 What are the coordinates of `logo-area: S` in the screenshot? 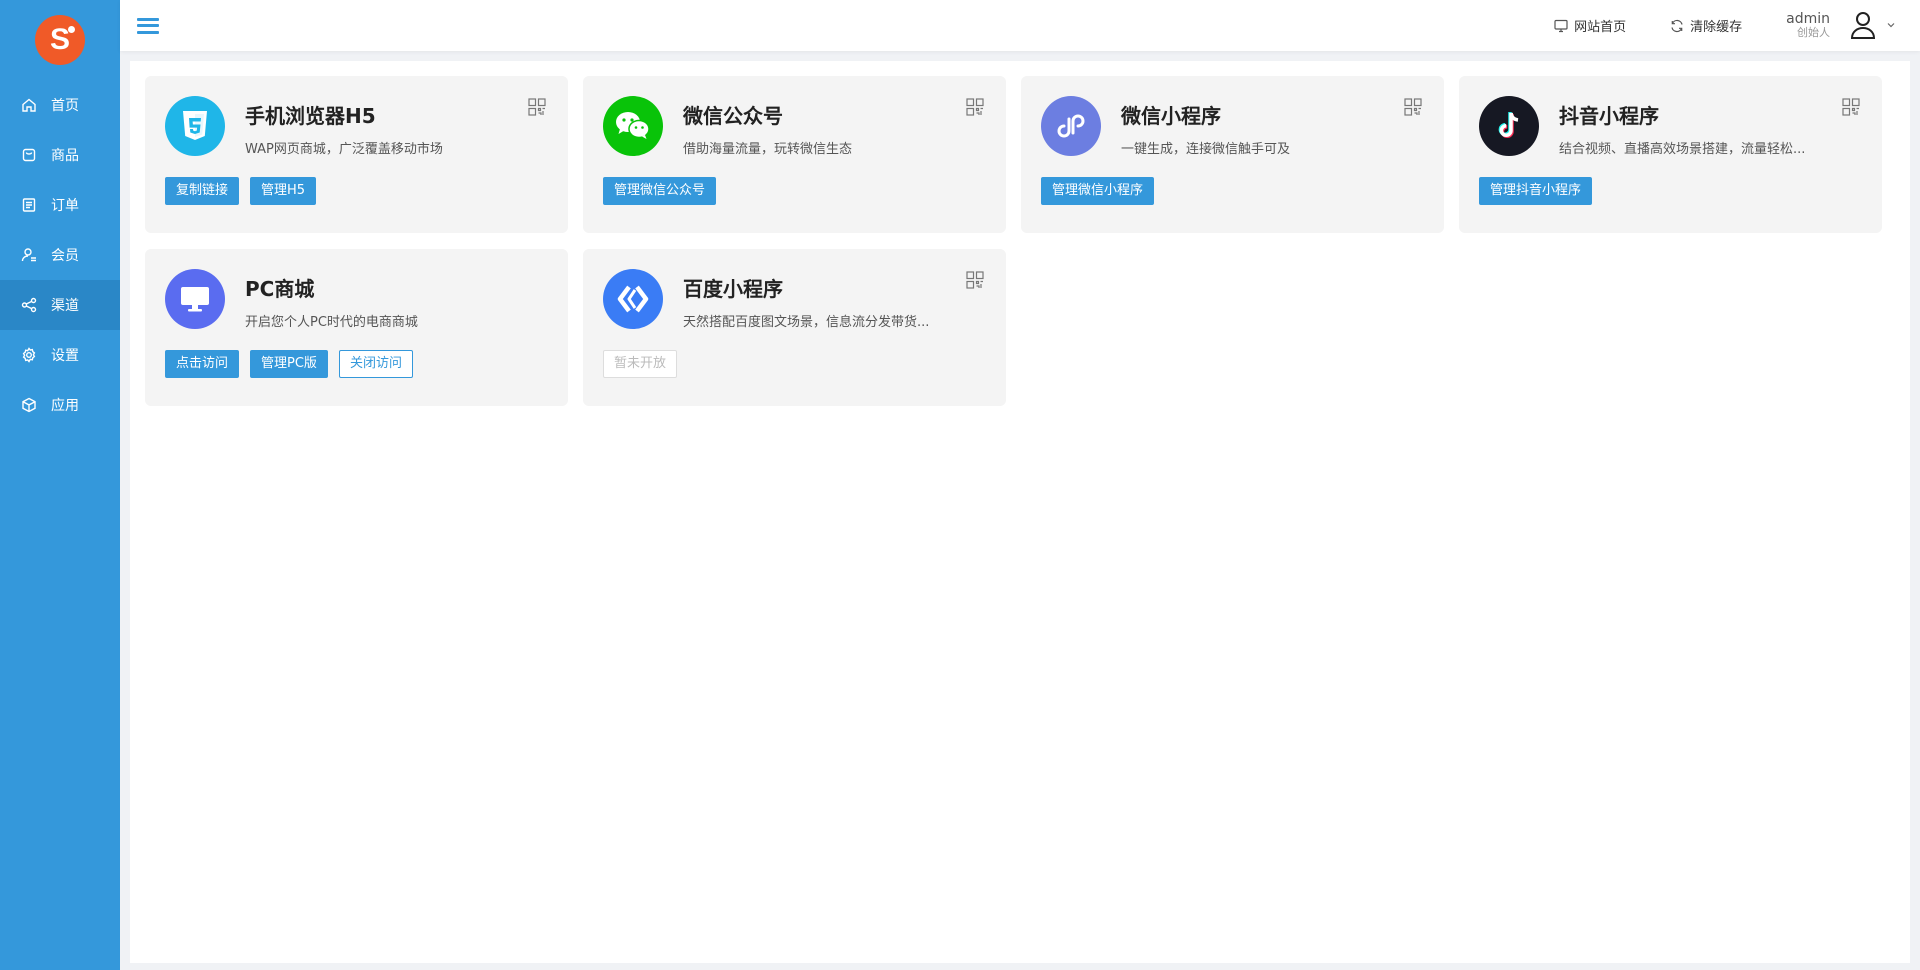 It's located at (60, 40).